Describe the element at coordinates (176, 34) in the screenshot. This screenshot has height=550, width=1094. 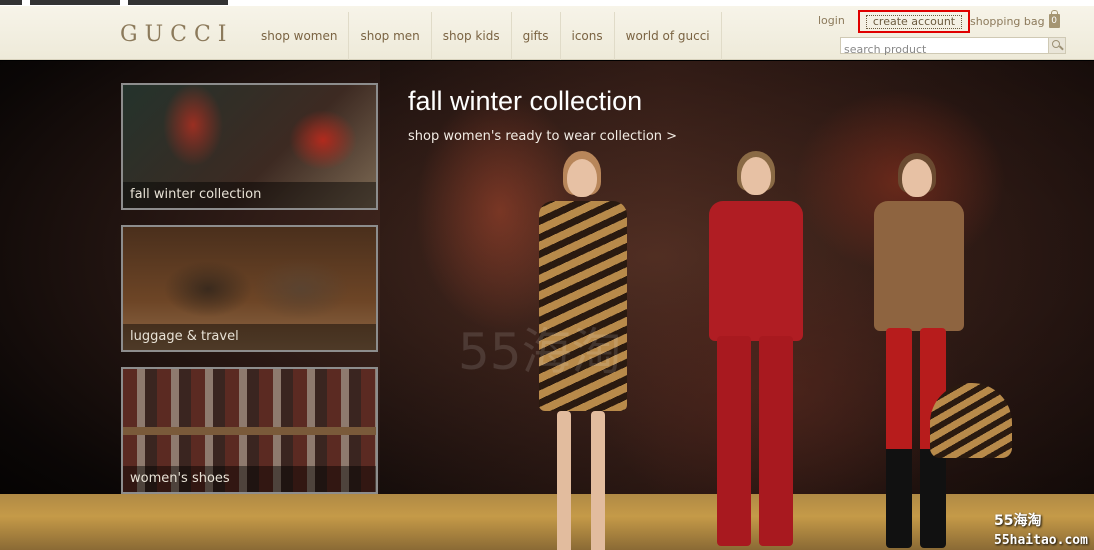
I see `gucci-logo: GUCCI` at that location.